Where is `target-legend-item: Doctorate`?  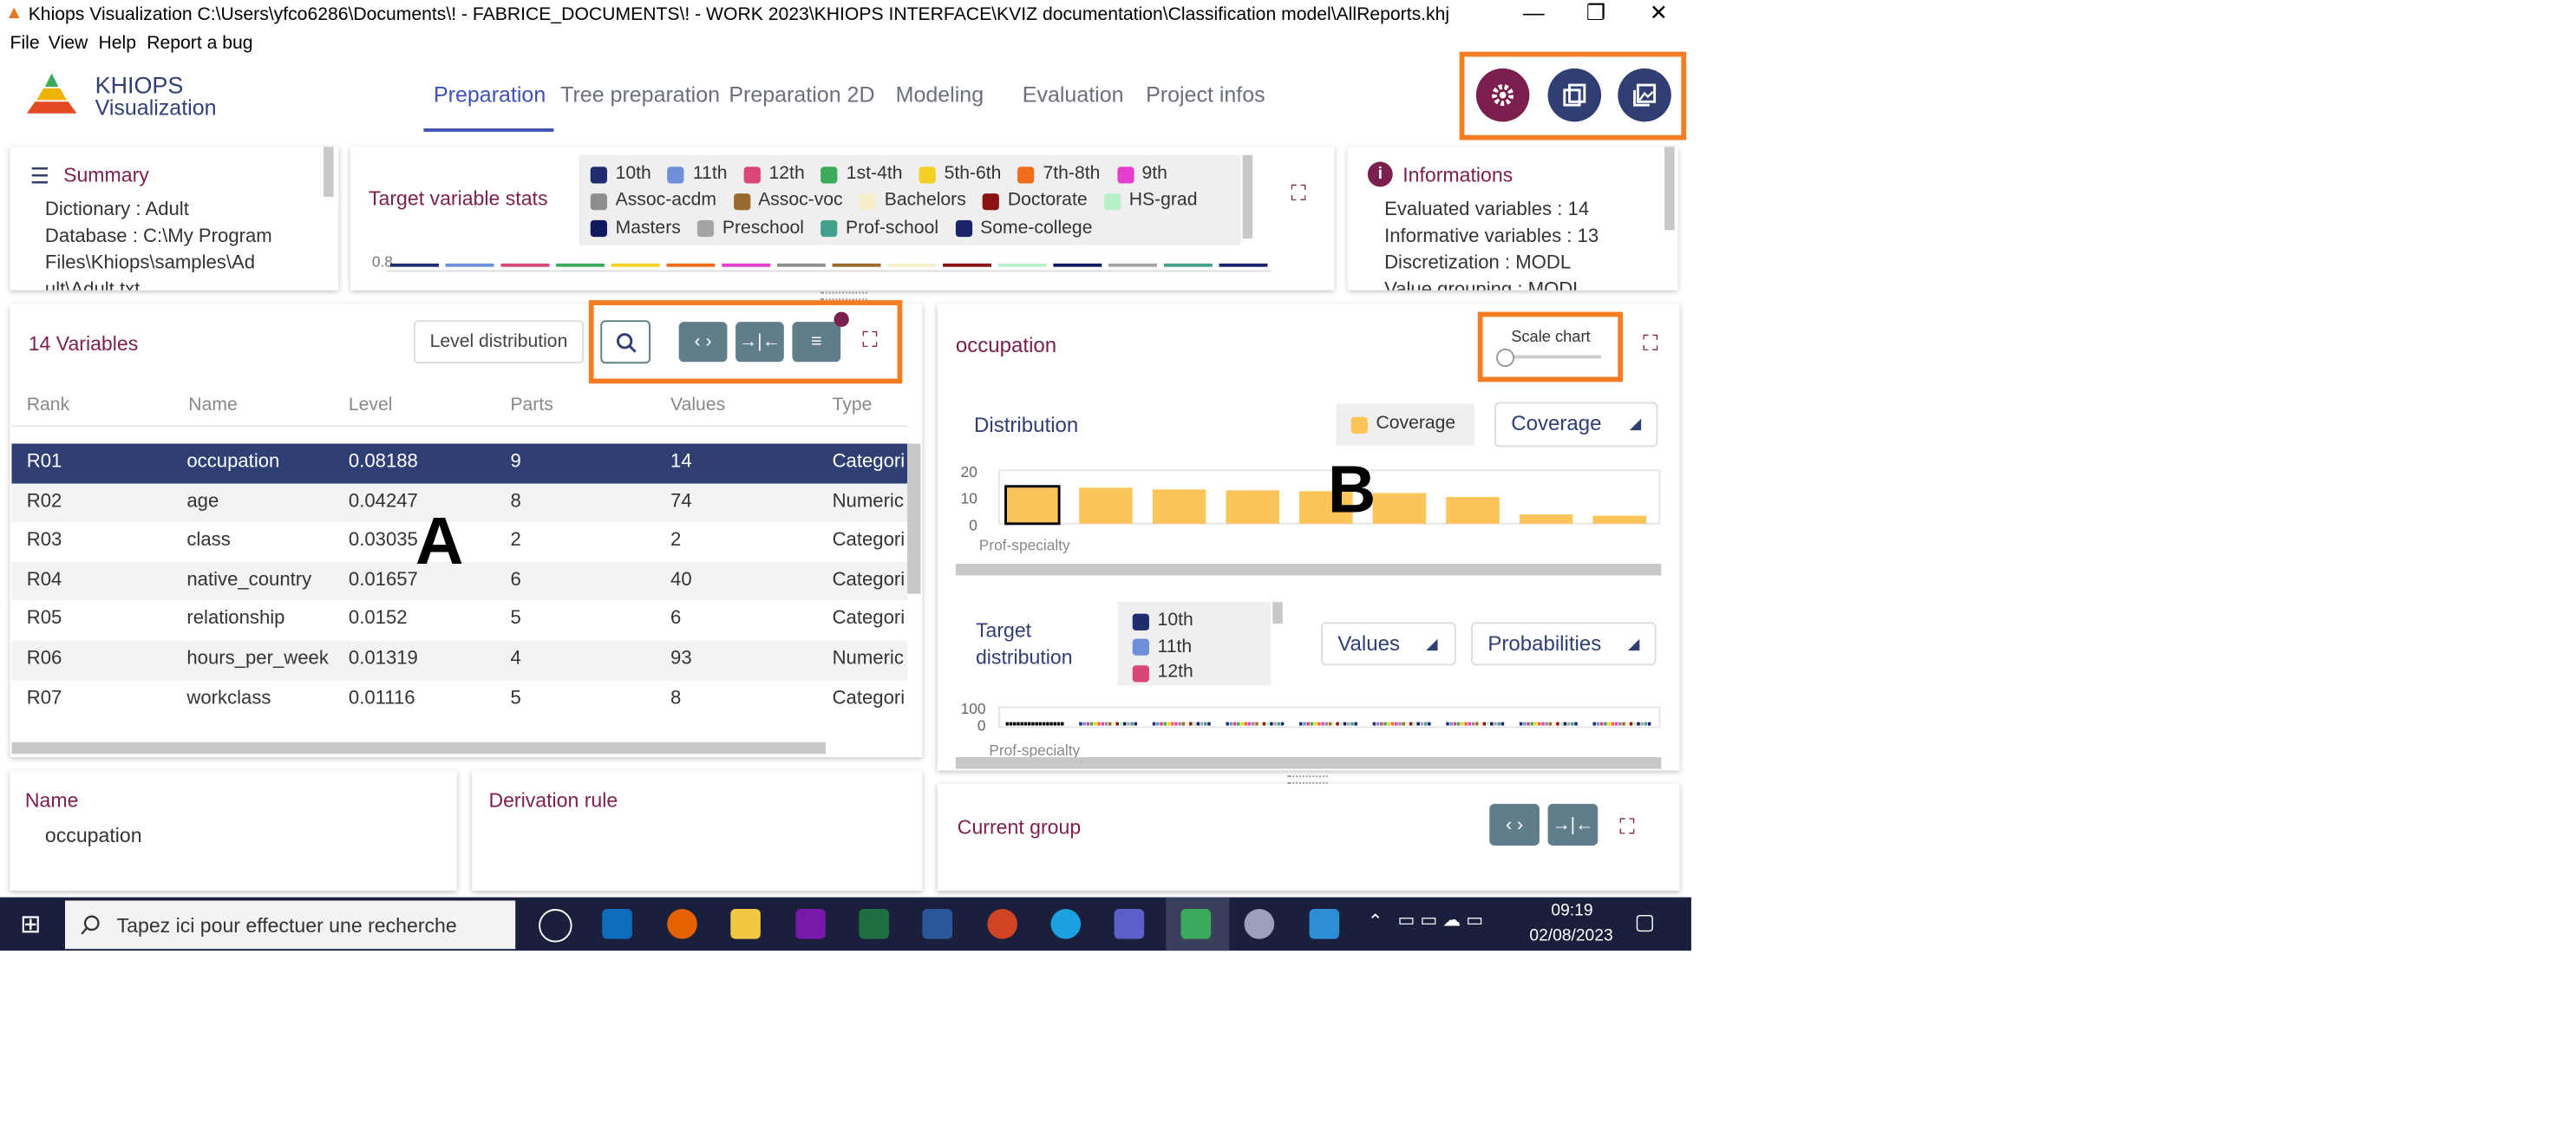 target-legend-item: Doctorate is located at coordinates (1035, 202).